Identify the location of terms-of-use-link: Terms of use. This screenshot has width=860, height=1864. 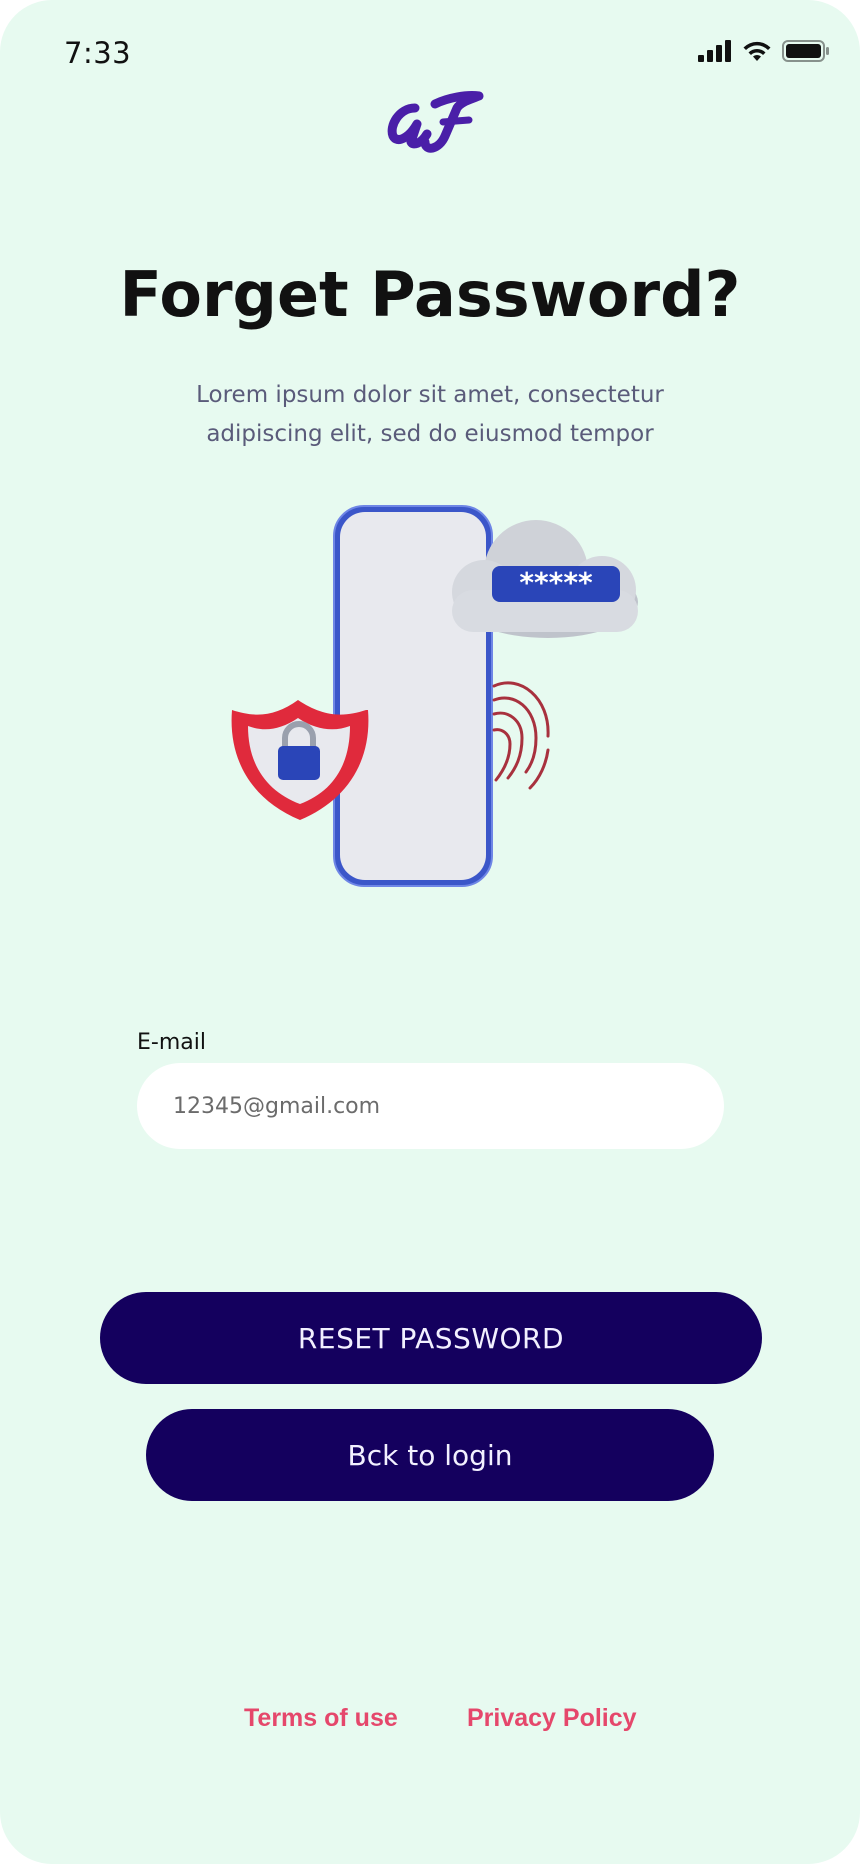
(321, 1718).